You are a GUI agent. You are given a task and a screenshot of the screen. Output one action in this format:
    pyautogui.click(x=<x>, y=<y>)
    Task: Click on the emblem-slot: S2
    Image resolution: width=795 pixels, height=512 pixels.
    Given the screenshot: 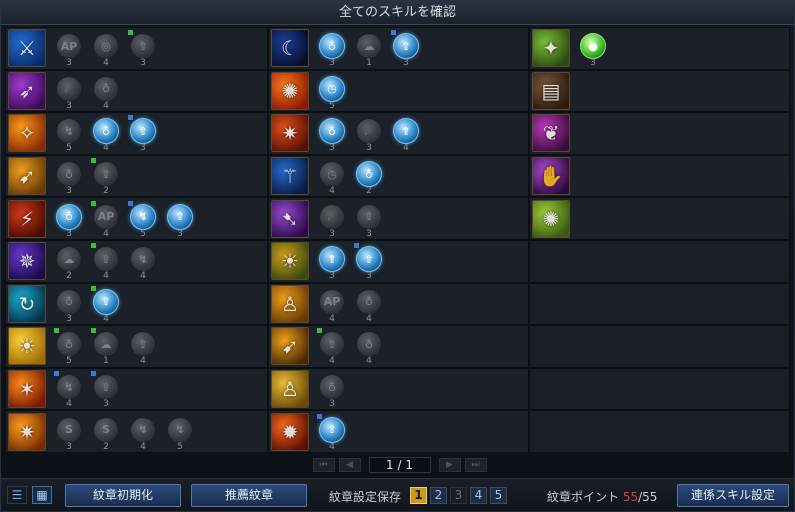 What is the action you would take?
    pyautogui.click(x=106, y=432)
    